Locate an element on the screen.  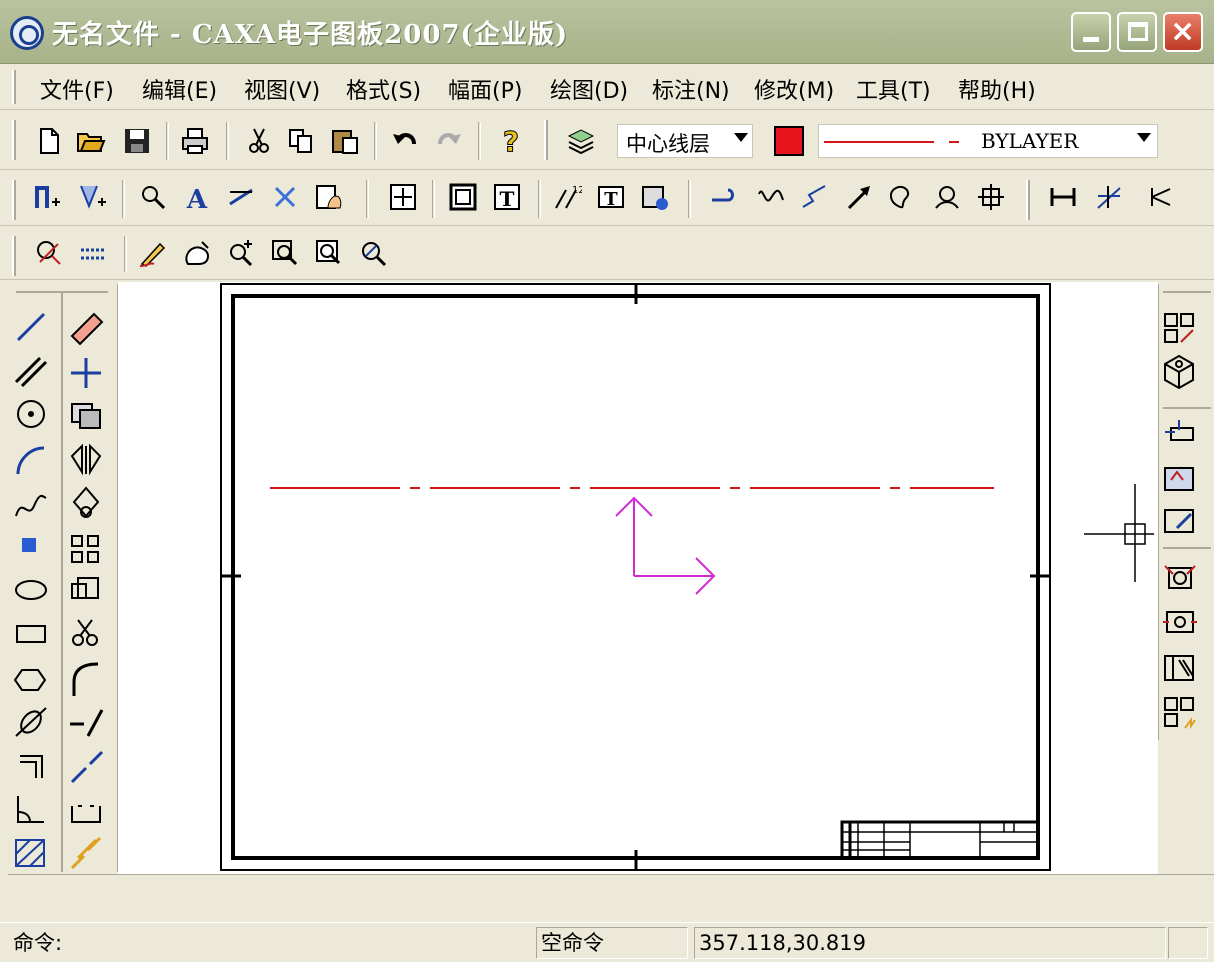
attribute-query-icon is located at coordinates (153, 197).